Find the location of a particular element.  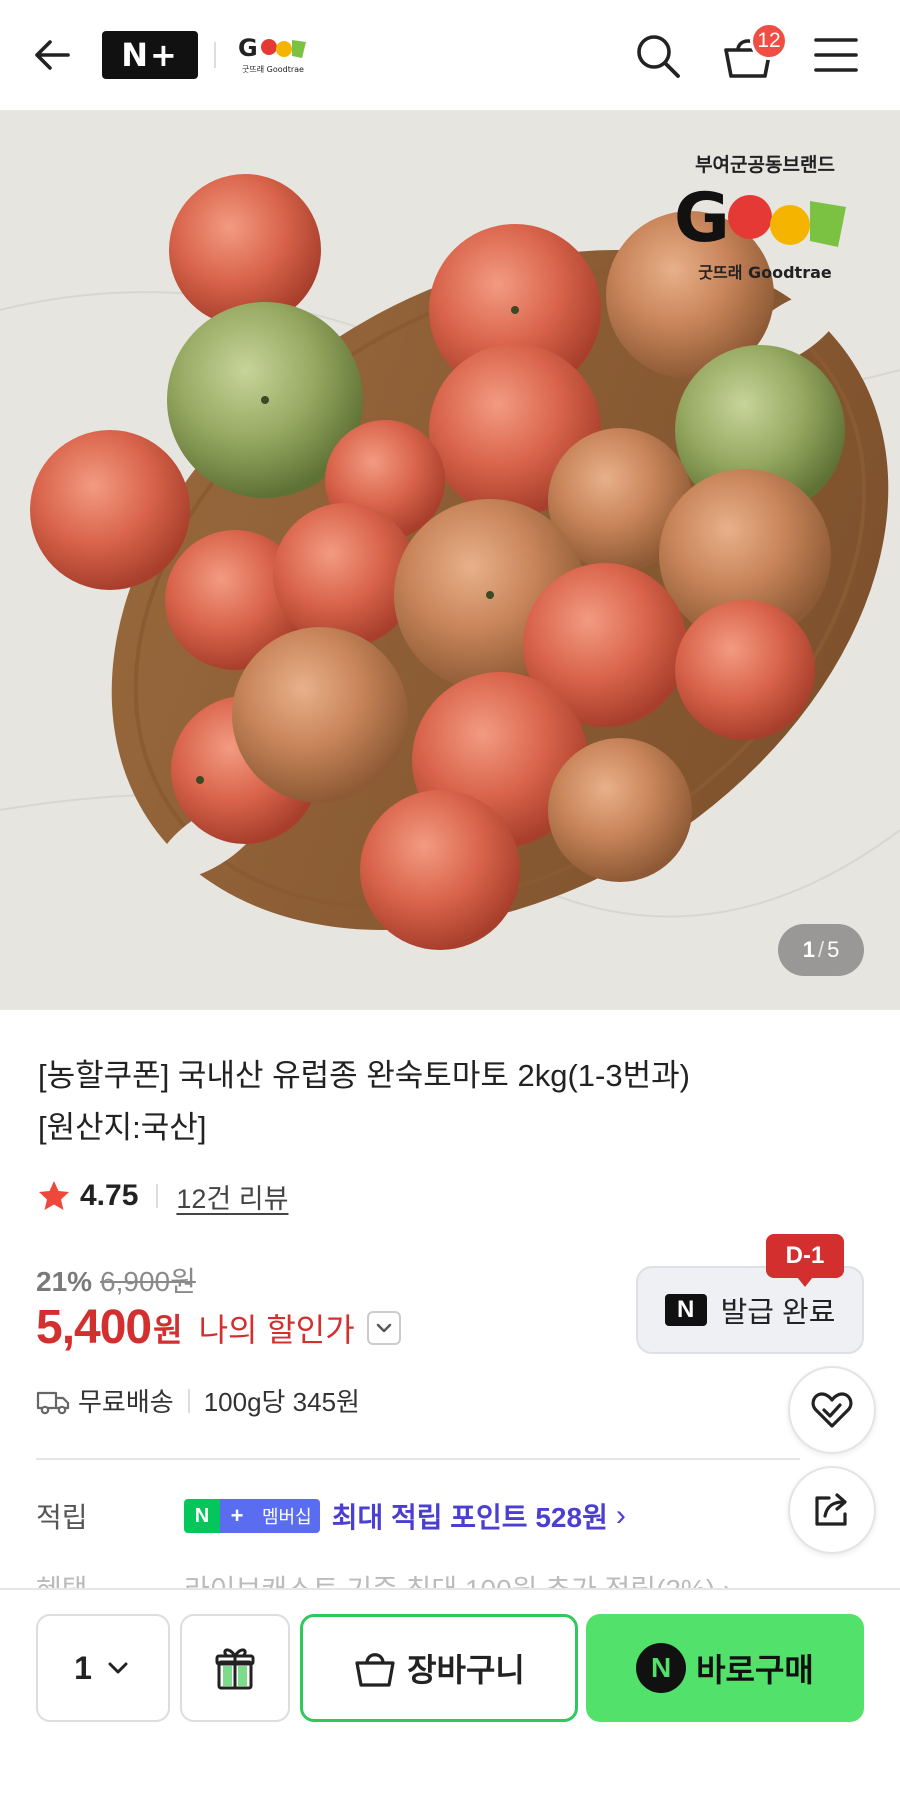

cart-count-badge: 12 is located at coordinates (769, 41).